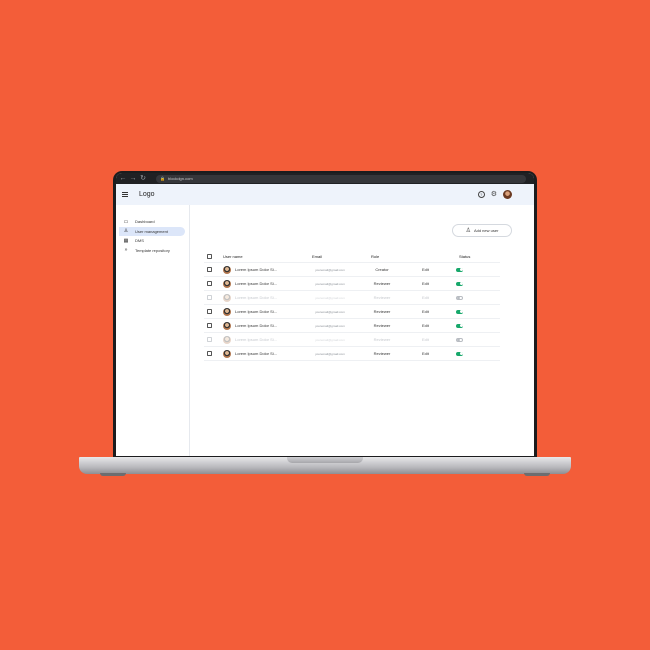 This screenshot has height=650, width=650. What do you see at coordinates (126, 240) in the screenshot?
I see `calendar-icon: ▦` at bounding box center [126, 240].